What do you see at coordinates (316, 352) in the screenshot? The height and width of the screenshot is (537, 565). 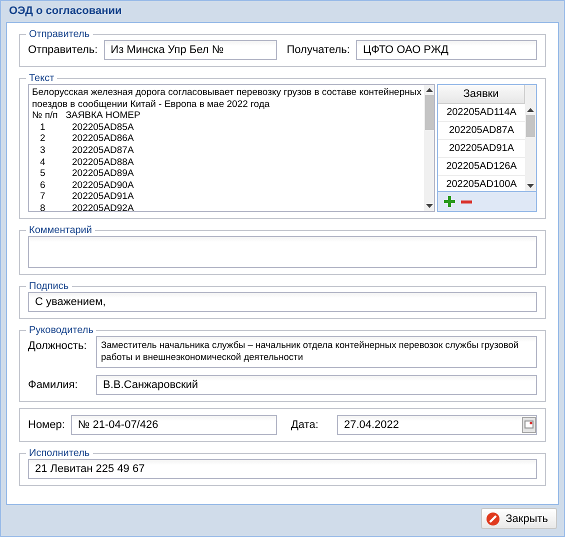 I see `position-field: Заместитель начальника службы – начальник отдела контейнерных перевозок службы грузовой работы и внешнеэкономической деятельности` at bounding box center [316, 352].